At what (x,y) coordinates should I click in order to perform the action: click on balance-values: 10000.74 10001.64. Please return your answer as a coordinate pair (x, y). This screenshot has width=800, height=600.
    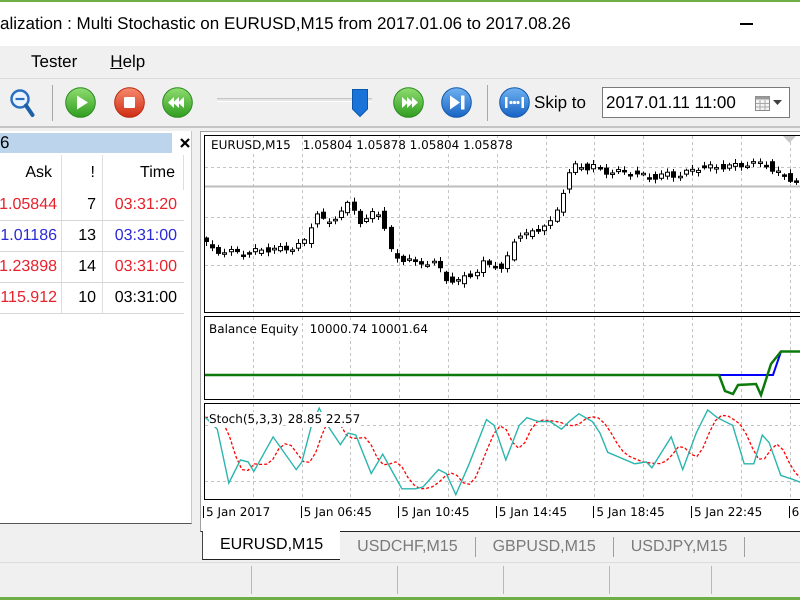
    Looking at the image, I should click on (369, 329).